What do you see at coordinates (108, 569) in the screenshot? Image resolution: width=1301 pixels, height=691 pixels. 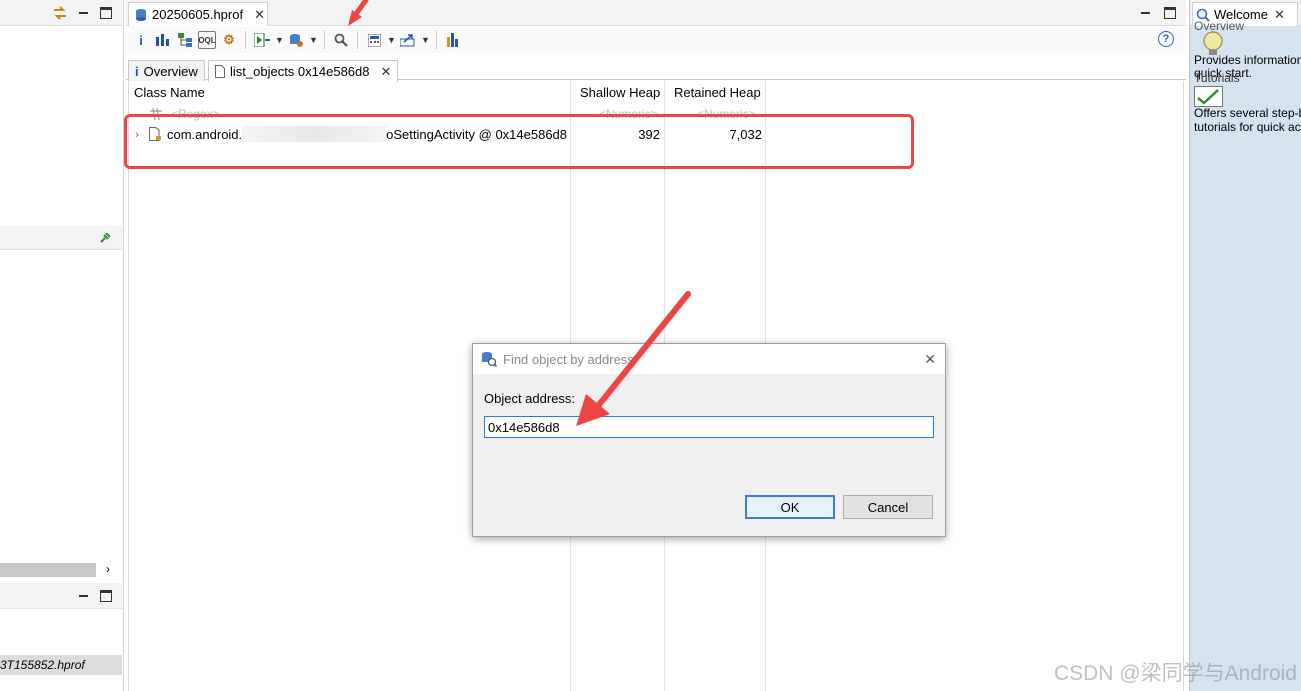 I see `chevron-right-icon: ›` at bounding box center [108, 569].